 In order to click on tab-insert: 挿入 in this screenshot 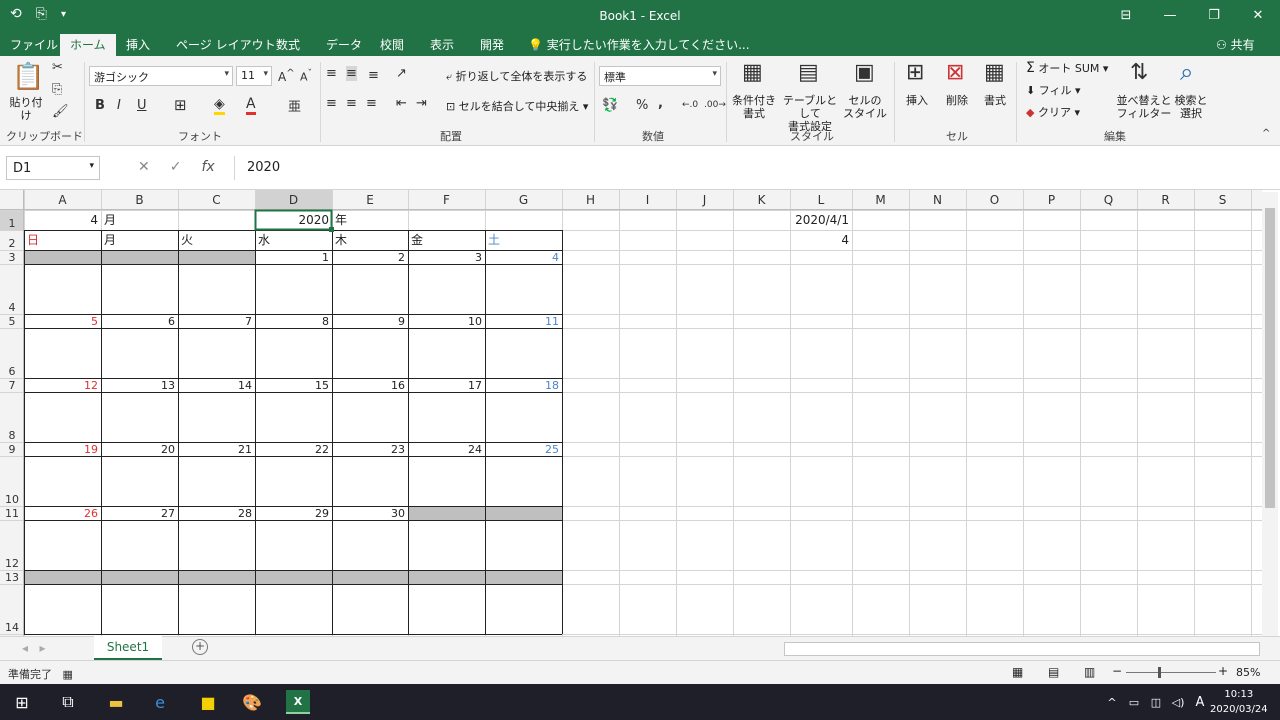, I will do `click(138, 44)`.